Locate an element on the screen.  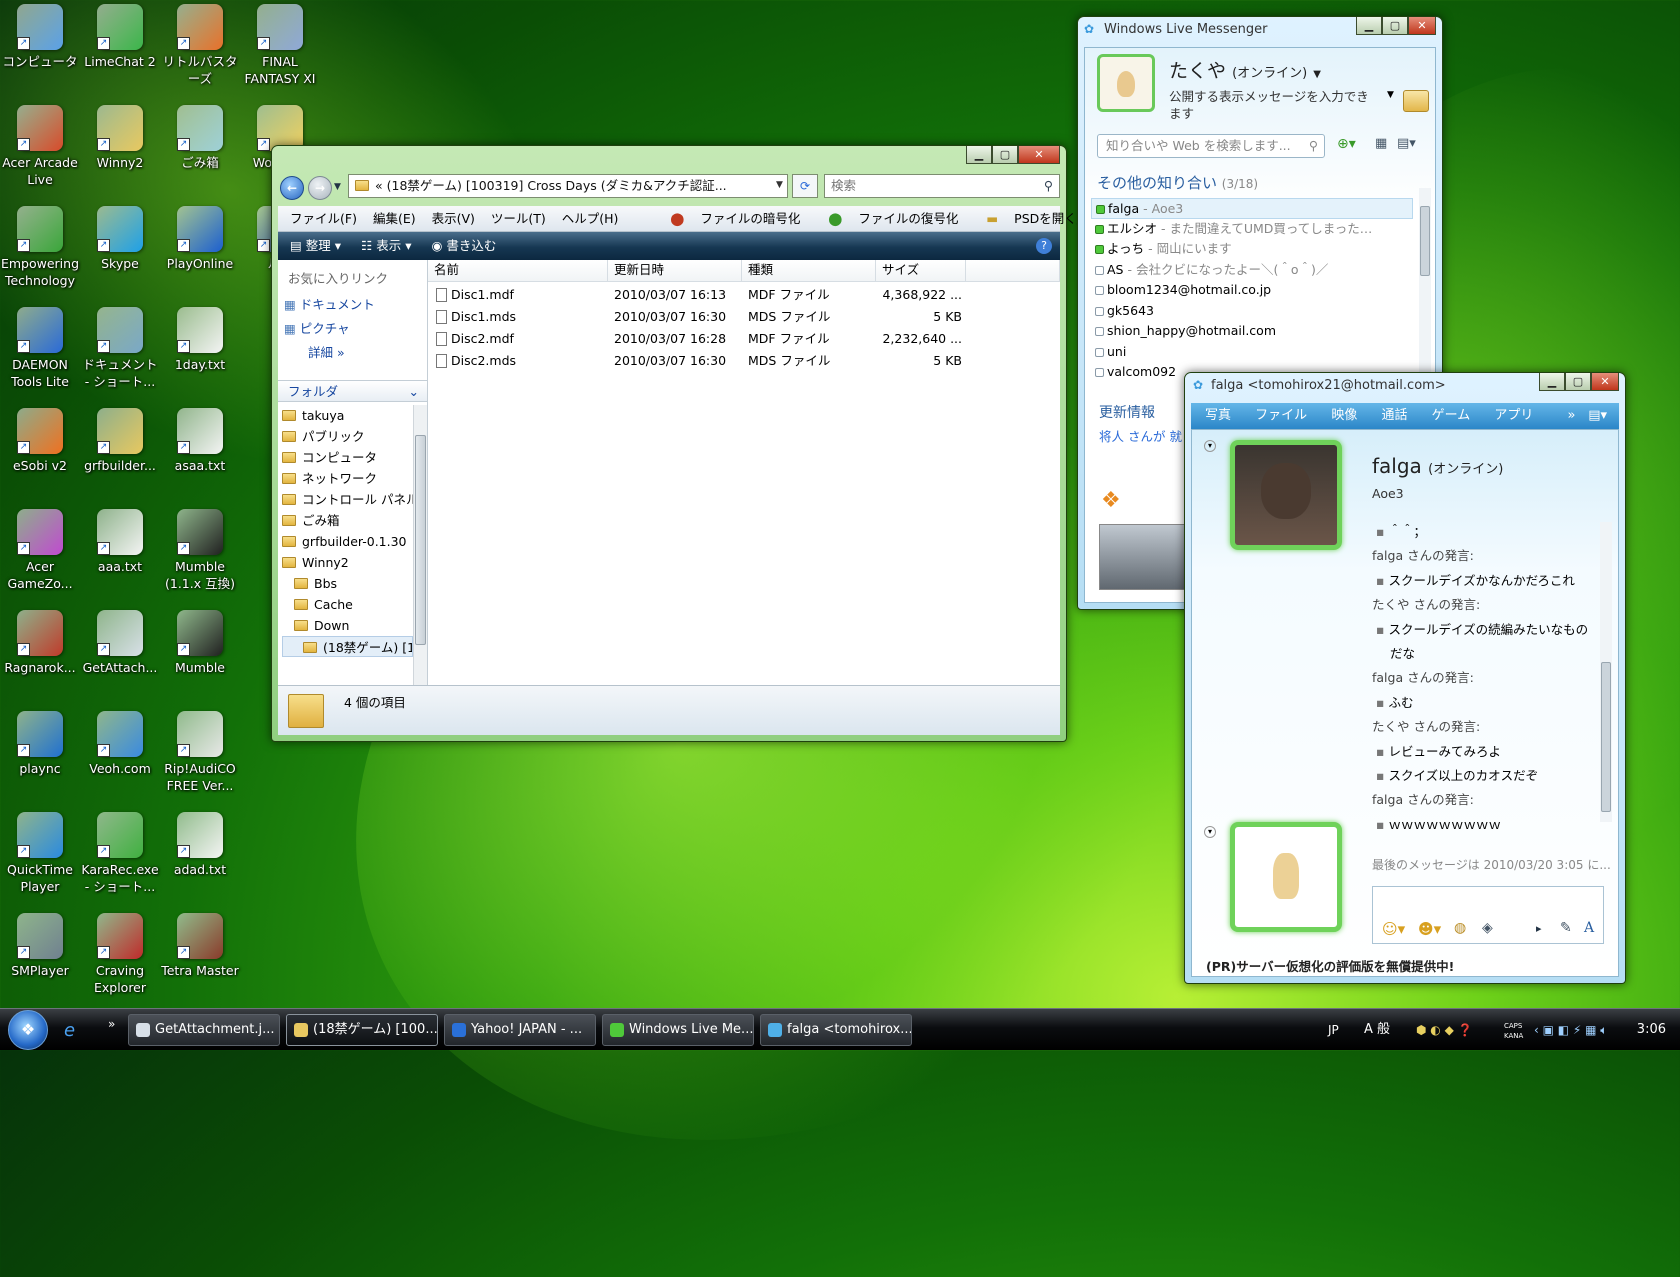
desktop-icon: ↗ Acer Arcade Live is located at coordinates (40, 146).